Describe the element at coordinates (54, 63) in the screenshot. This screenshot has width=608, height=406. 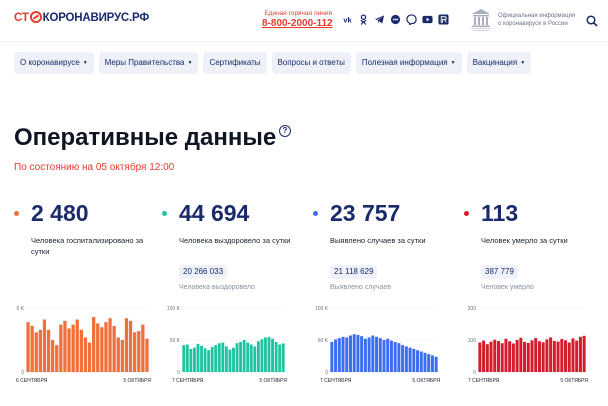
I see `nav-item-about-covid: О коронавирусе ▼` at that location.